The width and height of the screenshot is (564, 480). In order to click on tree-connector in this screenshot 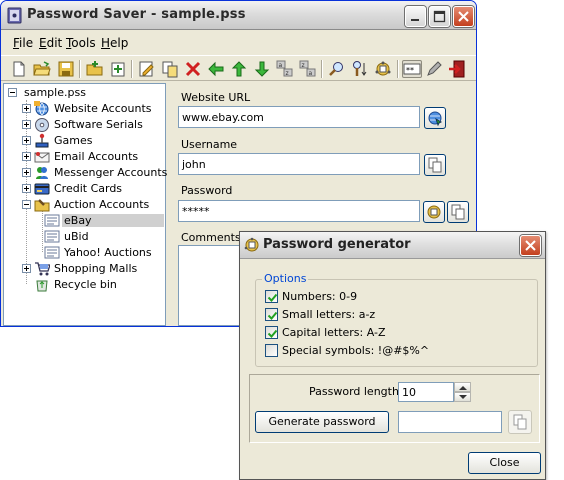, I will do `click(42, 231)`.